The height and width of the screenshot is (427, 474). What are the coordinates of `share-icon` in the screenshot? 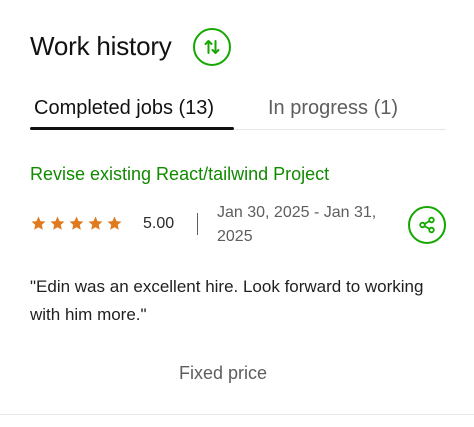 It's located at (427, 225).